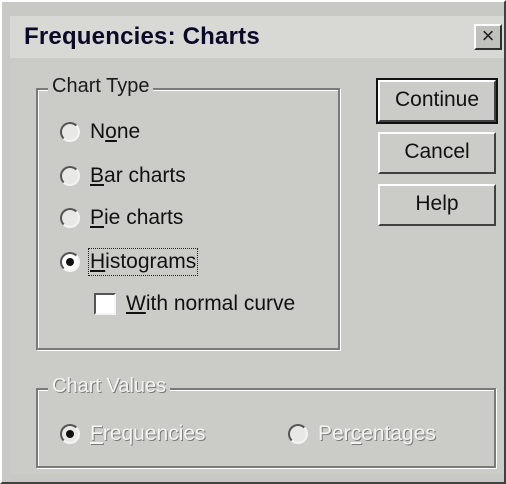 The image size is (506, 484). I want to click on radio-pie-charts-label: Pie charts, so click(136, 218).